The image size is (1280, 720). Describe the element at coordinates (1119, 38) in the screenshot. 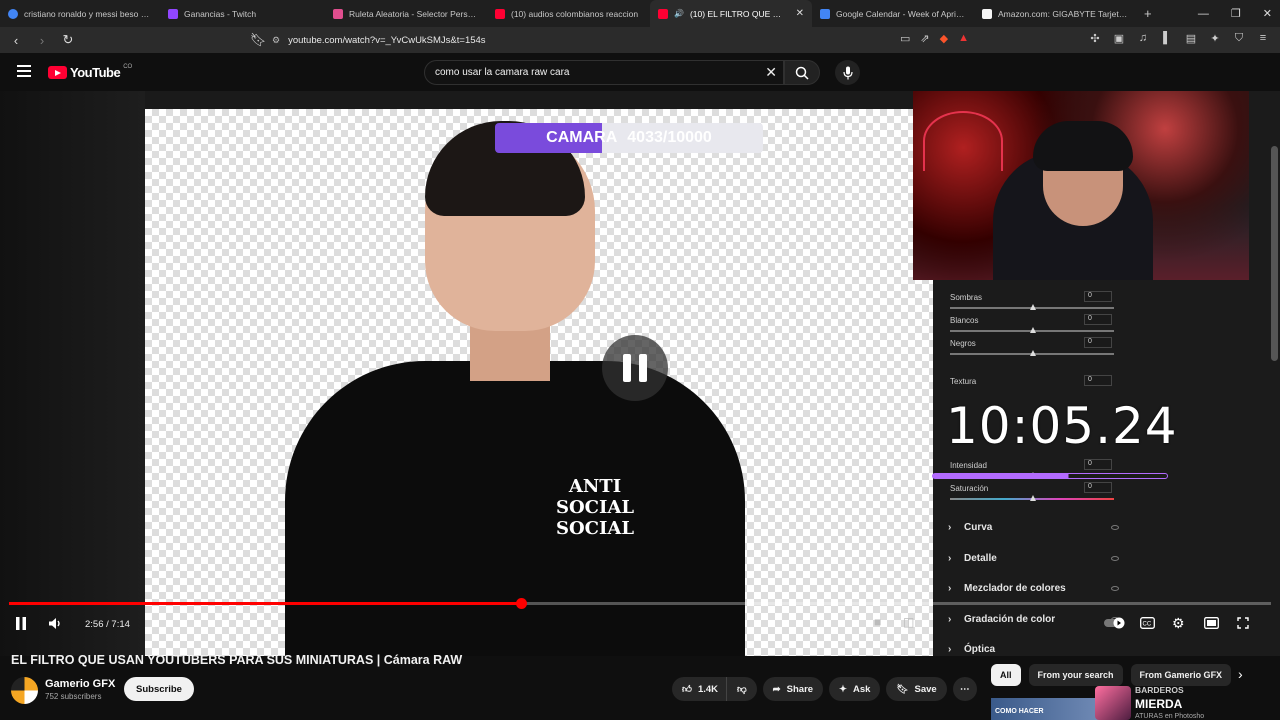

I see `screenshot-icon: ▣` at that location.